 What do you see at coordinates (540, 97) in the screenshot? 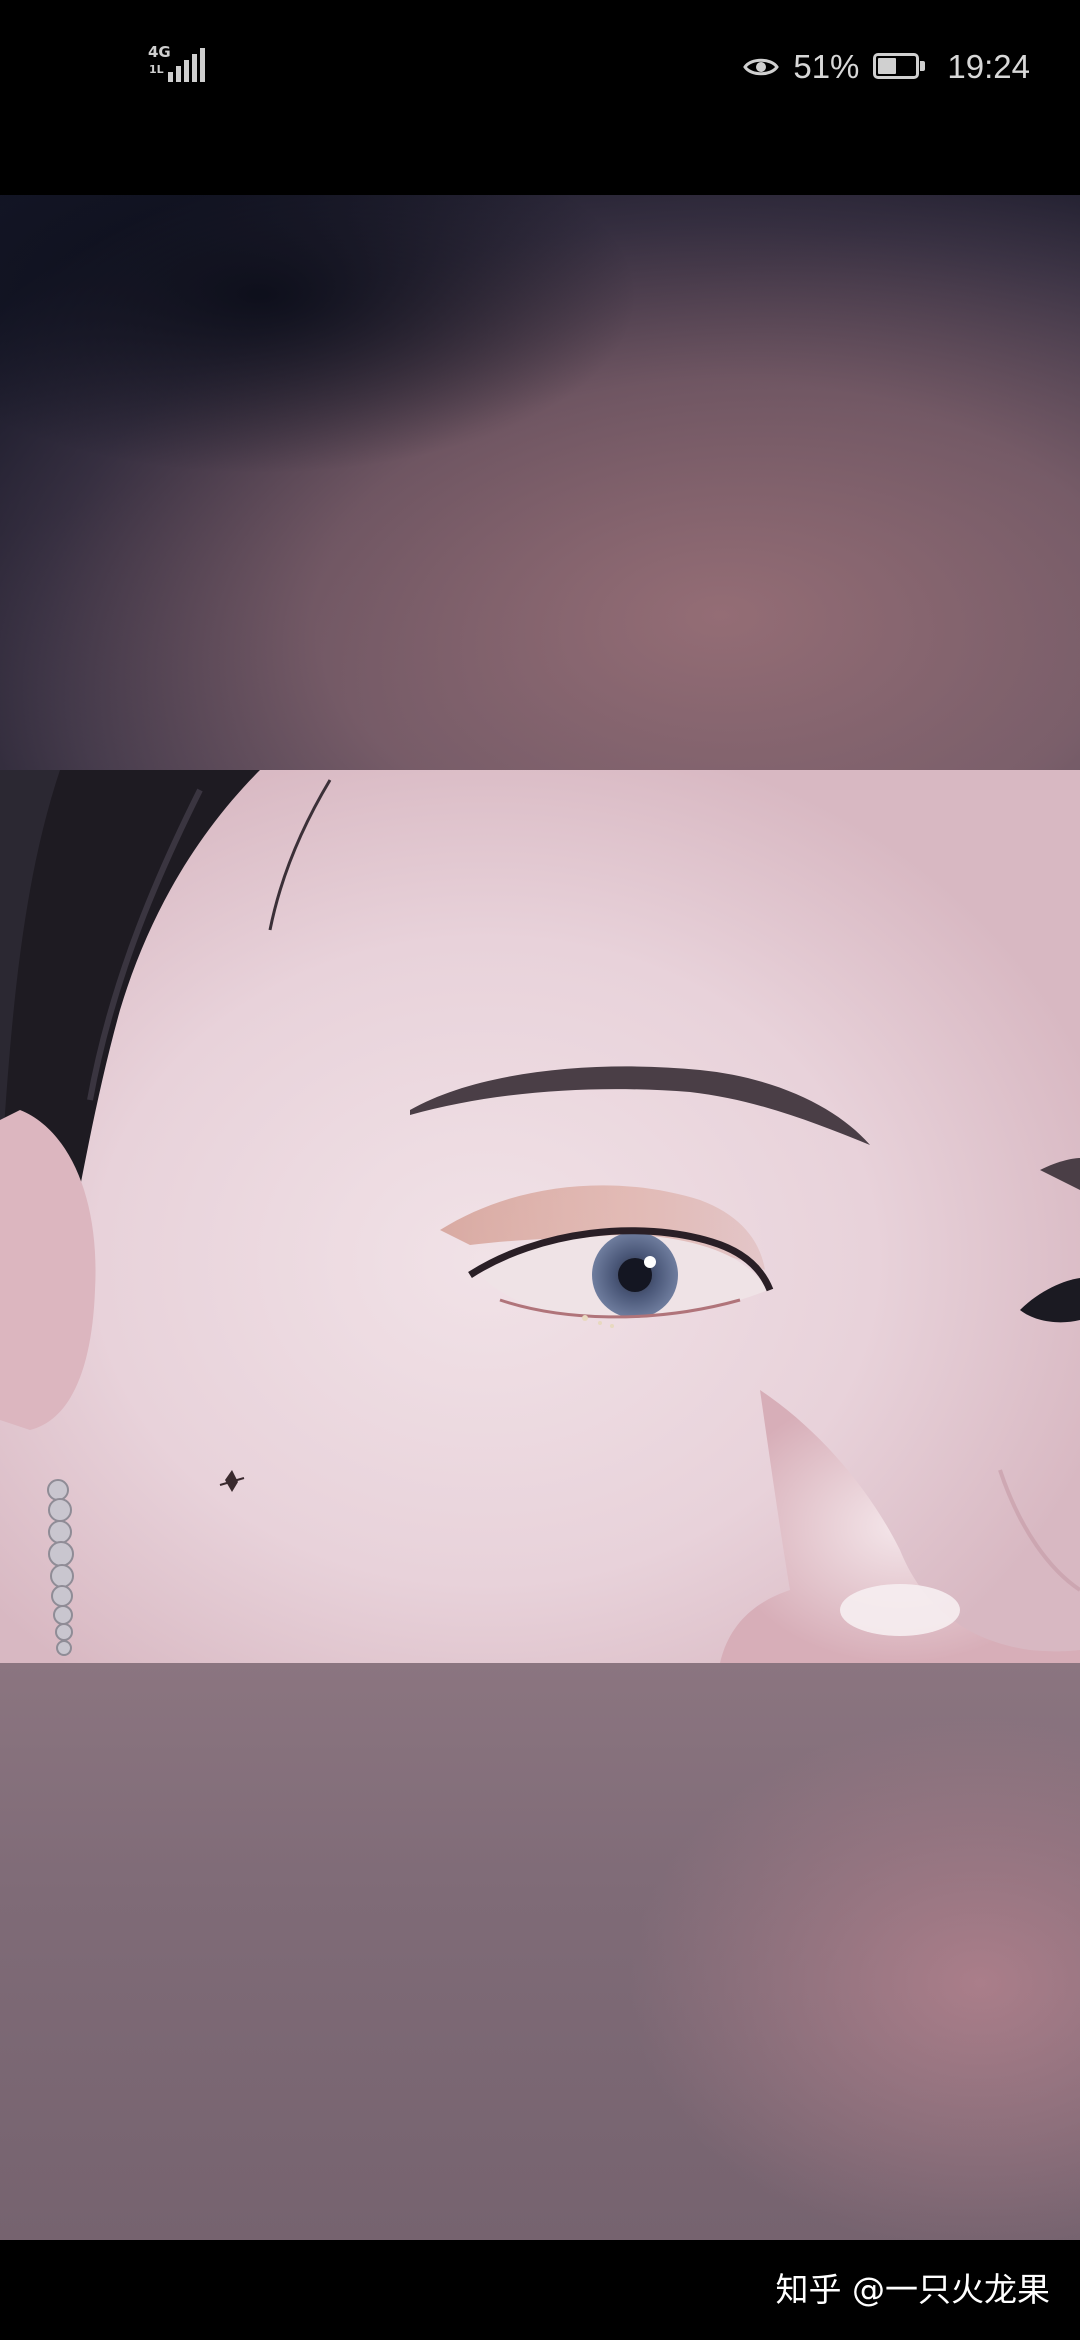
I see `status-bar: 4G 1L 51% 19:24` at bounding box center [540, 97].